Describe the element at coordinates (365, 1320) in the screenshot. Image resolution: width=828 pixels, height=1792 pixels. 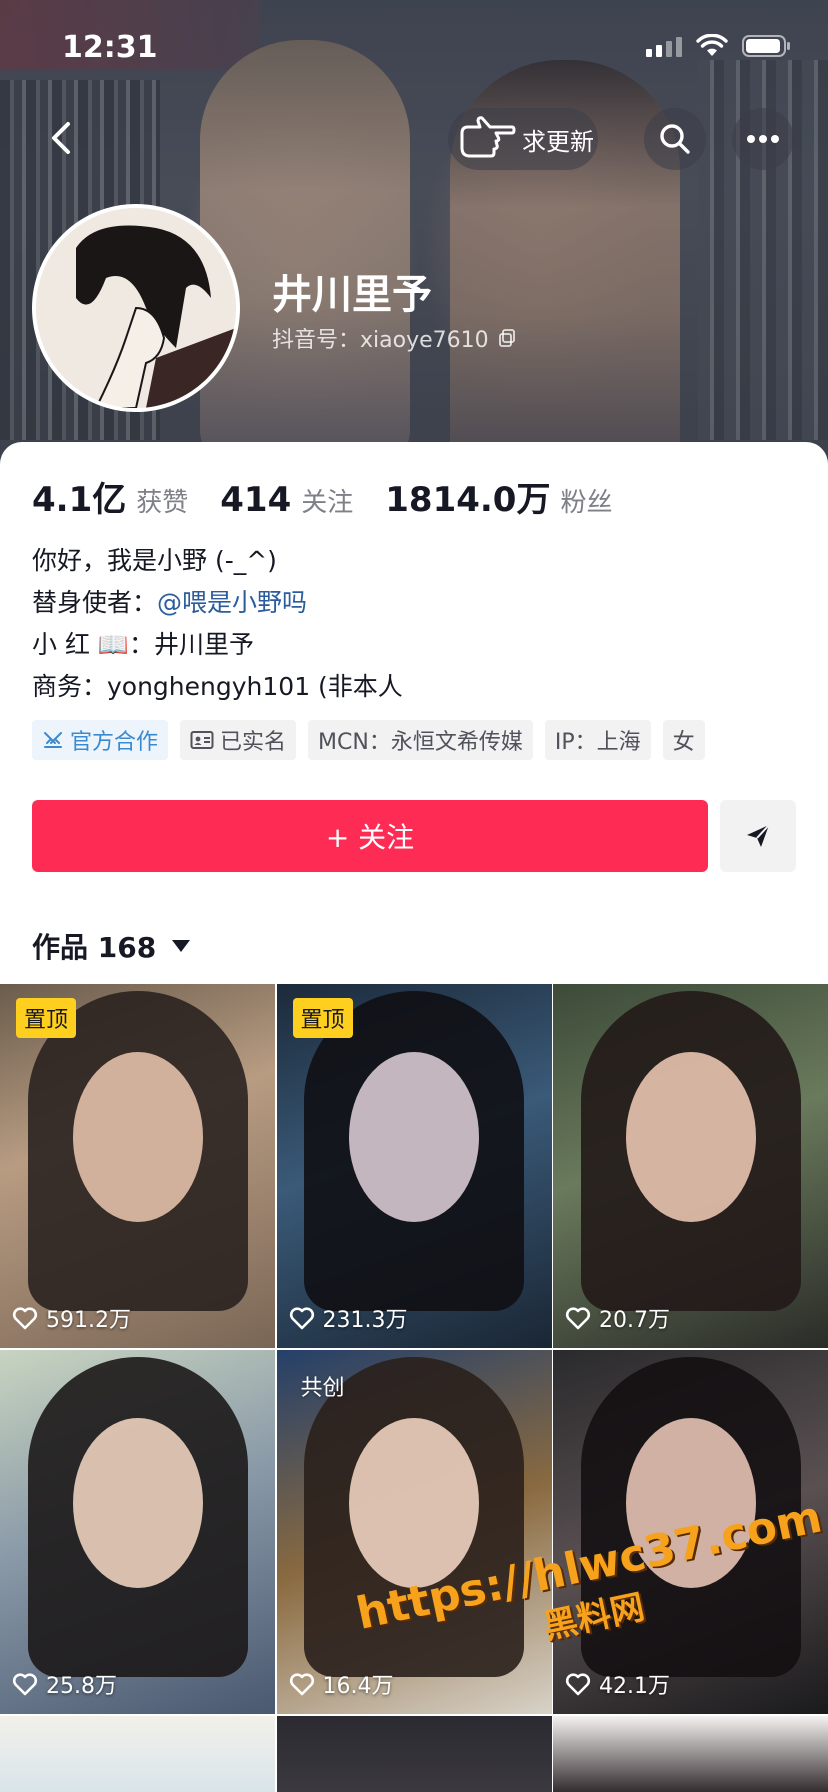
I see `likes-count: 231.3万` at that location.